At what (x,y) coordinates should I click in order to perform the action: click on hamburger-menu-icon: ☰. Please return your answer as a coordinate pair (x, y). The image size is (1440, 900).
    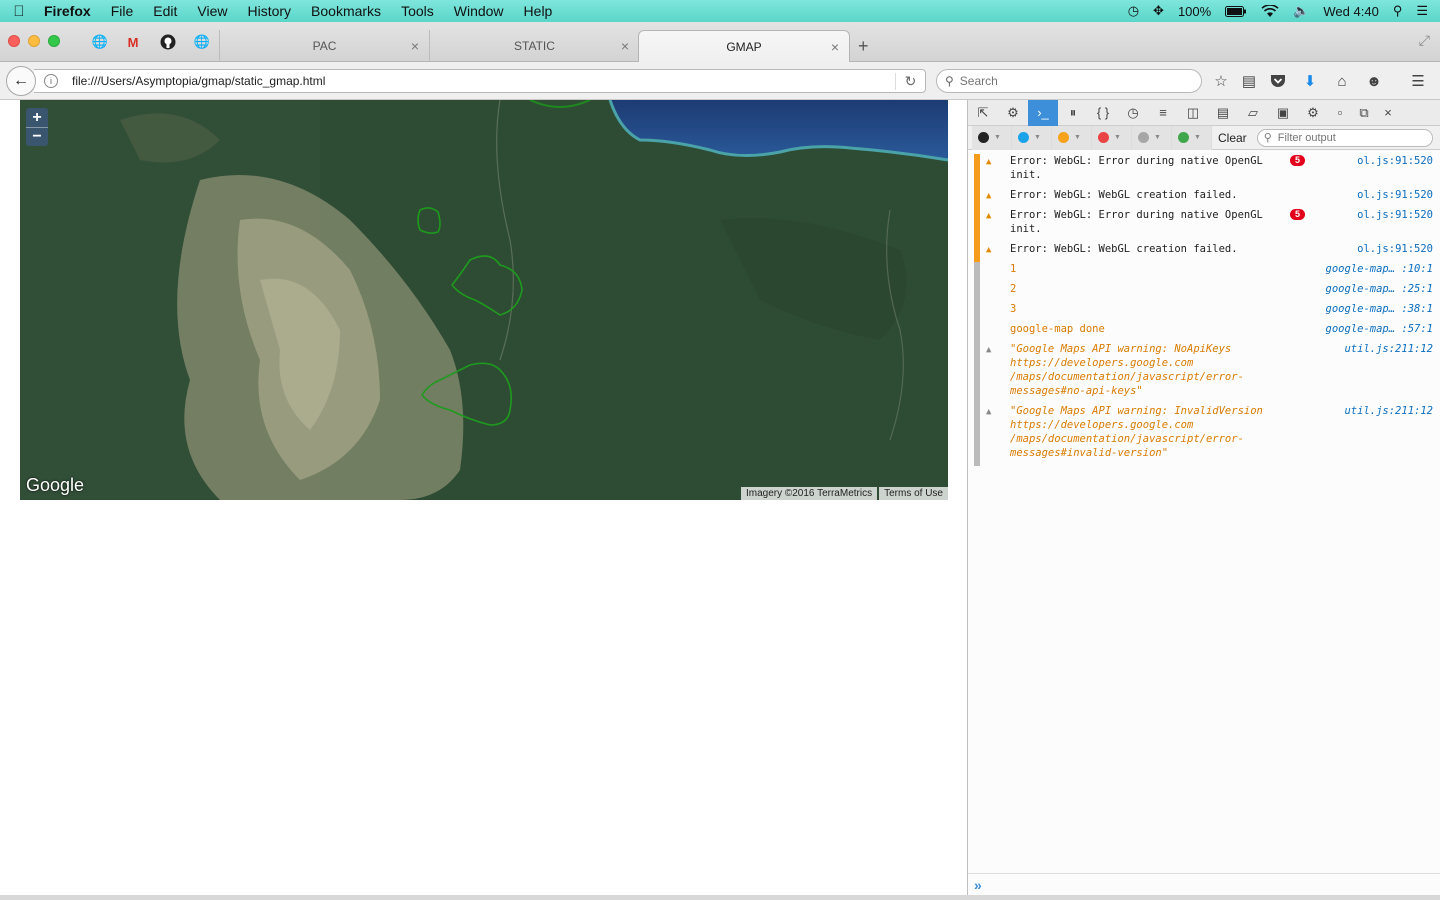
    Looking at the image, I should click on (1418, 81).